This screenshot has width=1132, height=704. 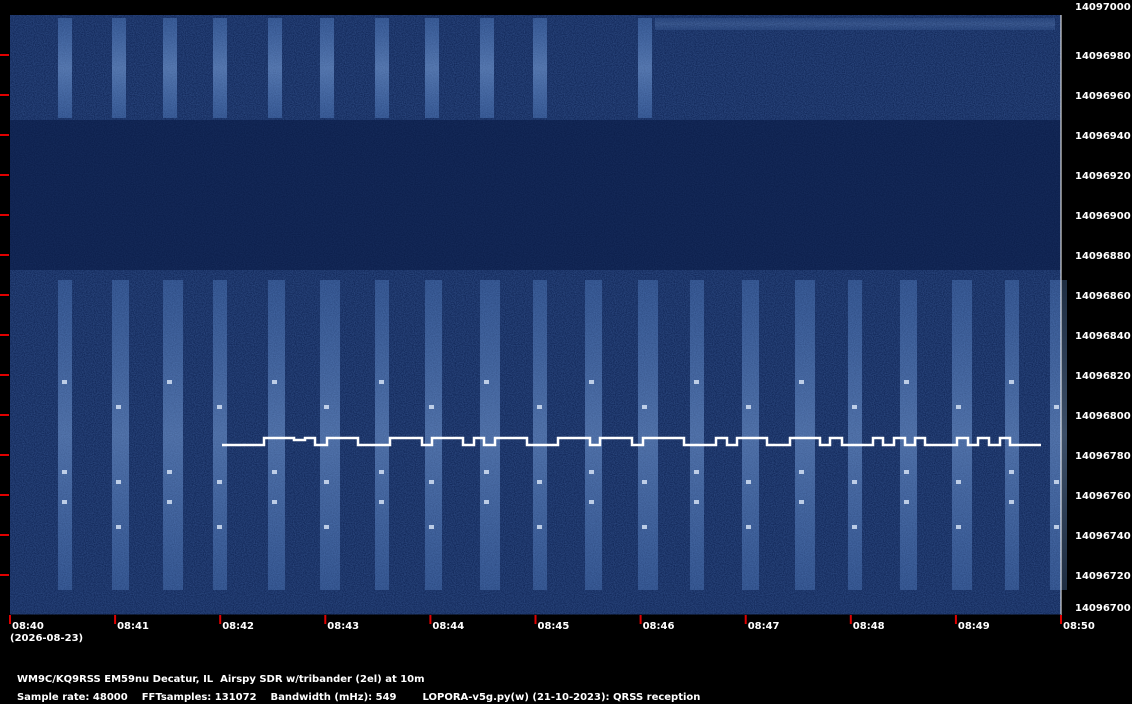 I want to click on y-tick-label: 14096800, so click(x=1103, y=416).